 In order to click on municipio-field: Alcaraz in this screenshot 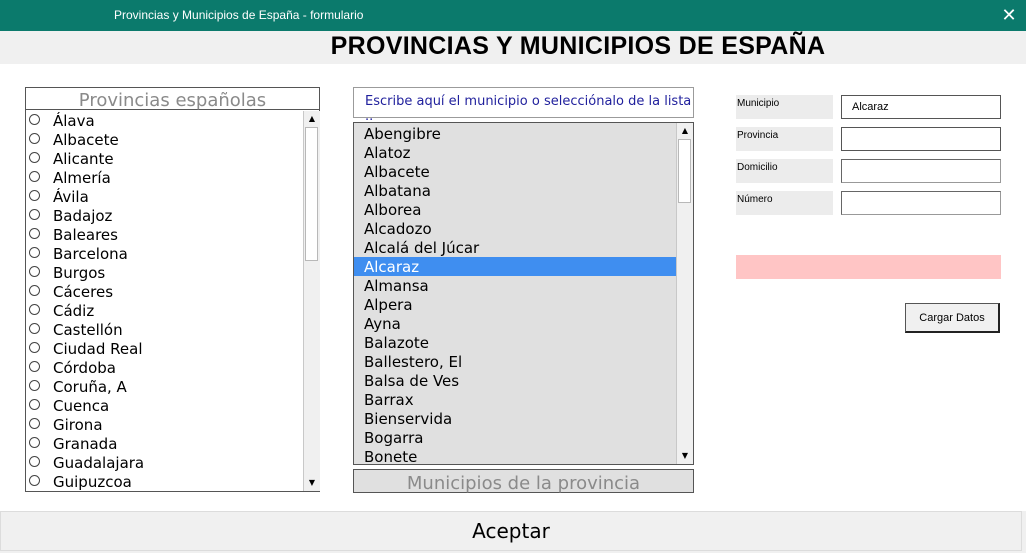, I will do `click(921, 107)`.